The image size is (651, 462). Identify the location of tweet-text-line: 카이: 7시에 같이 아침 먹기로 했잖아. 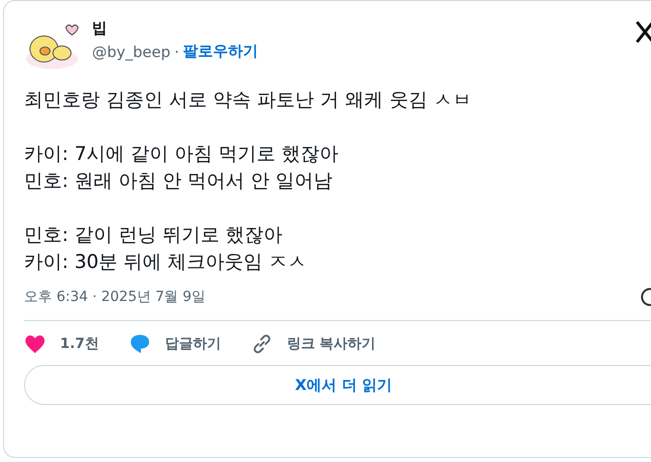
(182, 154).